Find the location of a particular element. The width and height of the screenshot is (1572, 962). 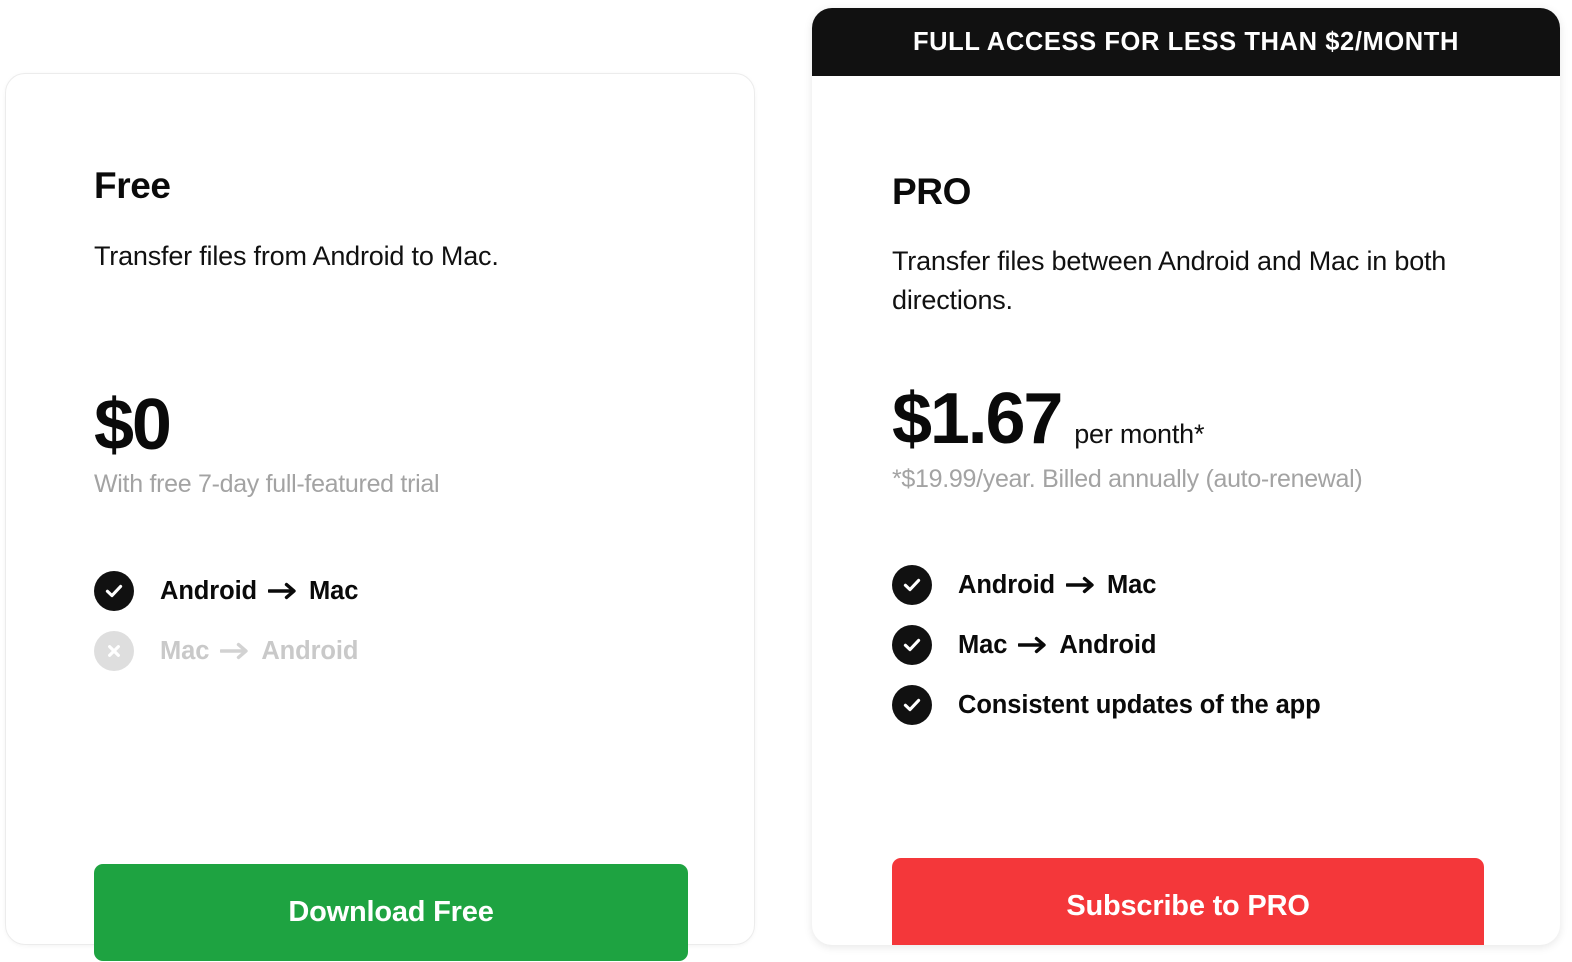

pro-promo-banner-text: FULL ACCESS FOR LESS THAN $2/MONTH is located at coordinates (1185, 41).